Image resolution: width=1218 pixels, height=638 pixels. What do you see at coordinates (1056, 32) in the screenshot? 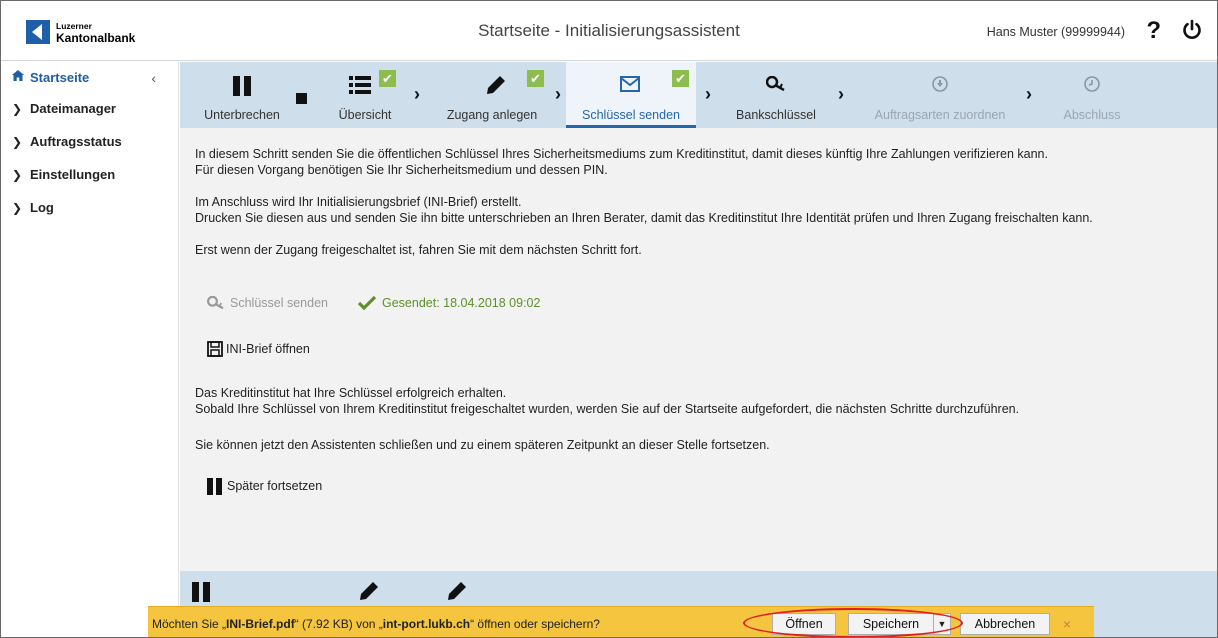
I see `user-name: Hans Muster (99999944)` at bounding box center [1056, 32].